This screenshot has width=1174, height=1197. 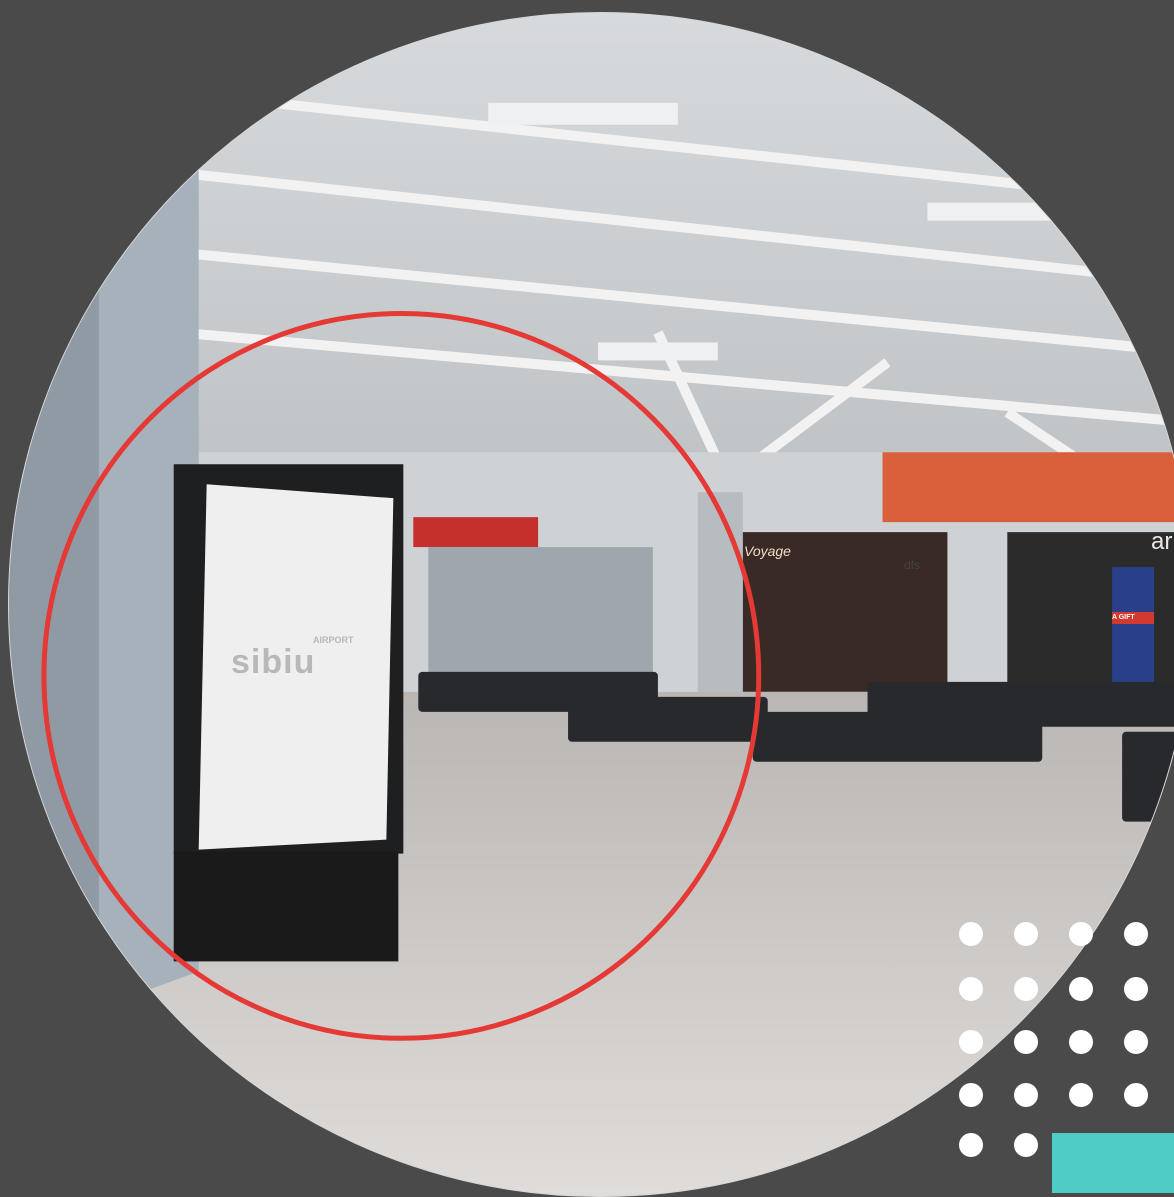 I want to click on accent-block, so click(x=1113, y=1163).